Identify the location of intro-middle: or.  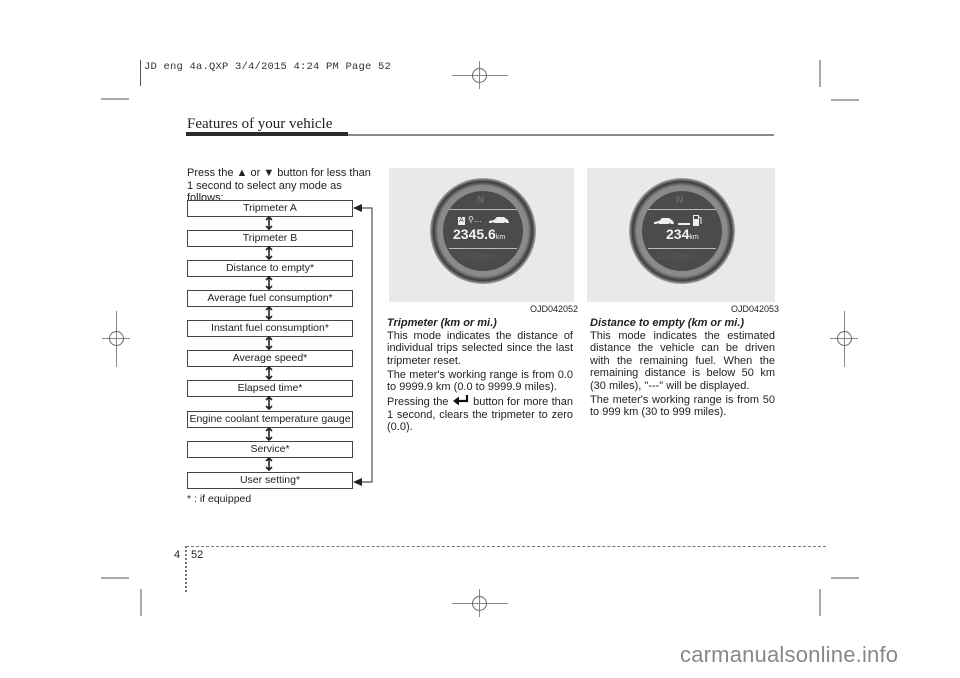
(255, 173).